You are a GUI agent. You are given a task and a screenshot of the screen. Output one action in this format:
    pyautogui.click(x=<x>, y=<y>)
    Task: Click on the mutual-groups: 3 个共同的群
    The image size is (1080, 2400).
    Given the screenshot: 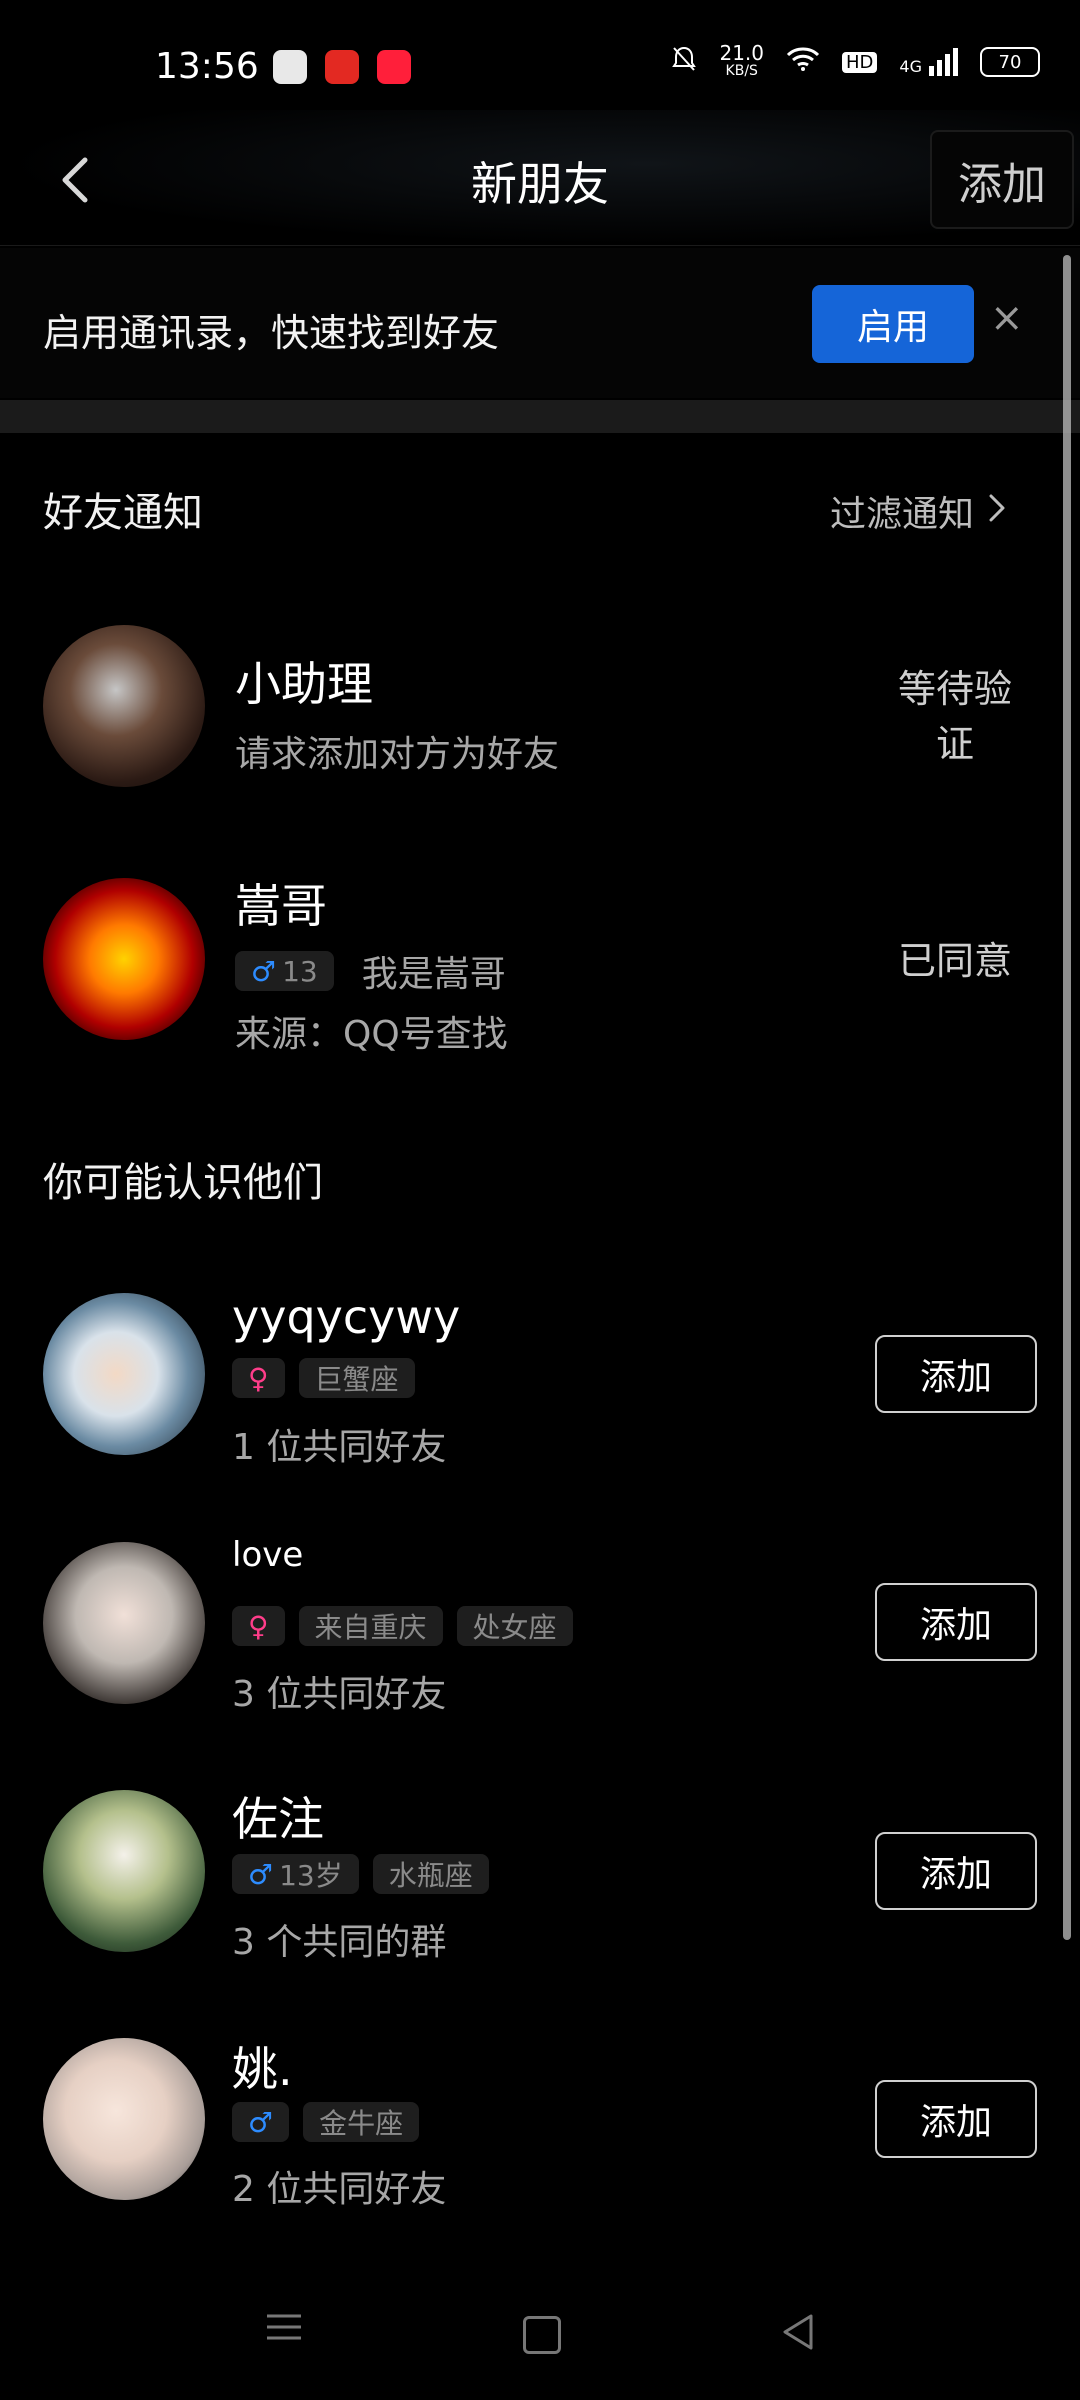 What is the action you would take?
    pyautogui.click(x=339, y=1942)
    